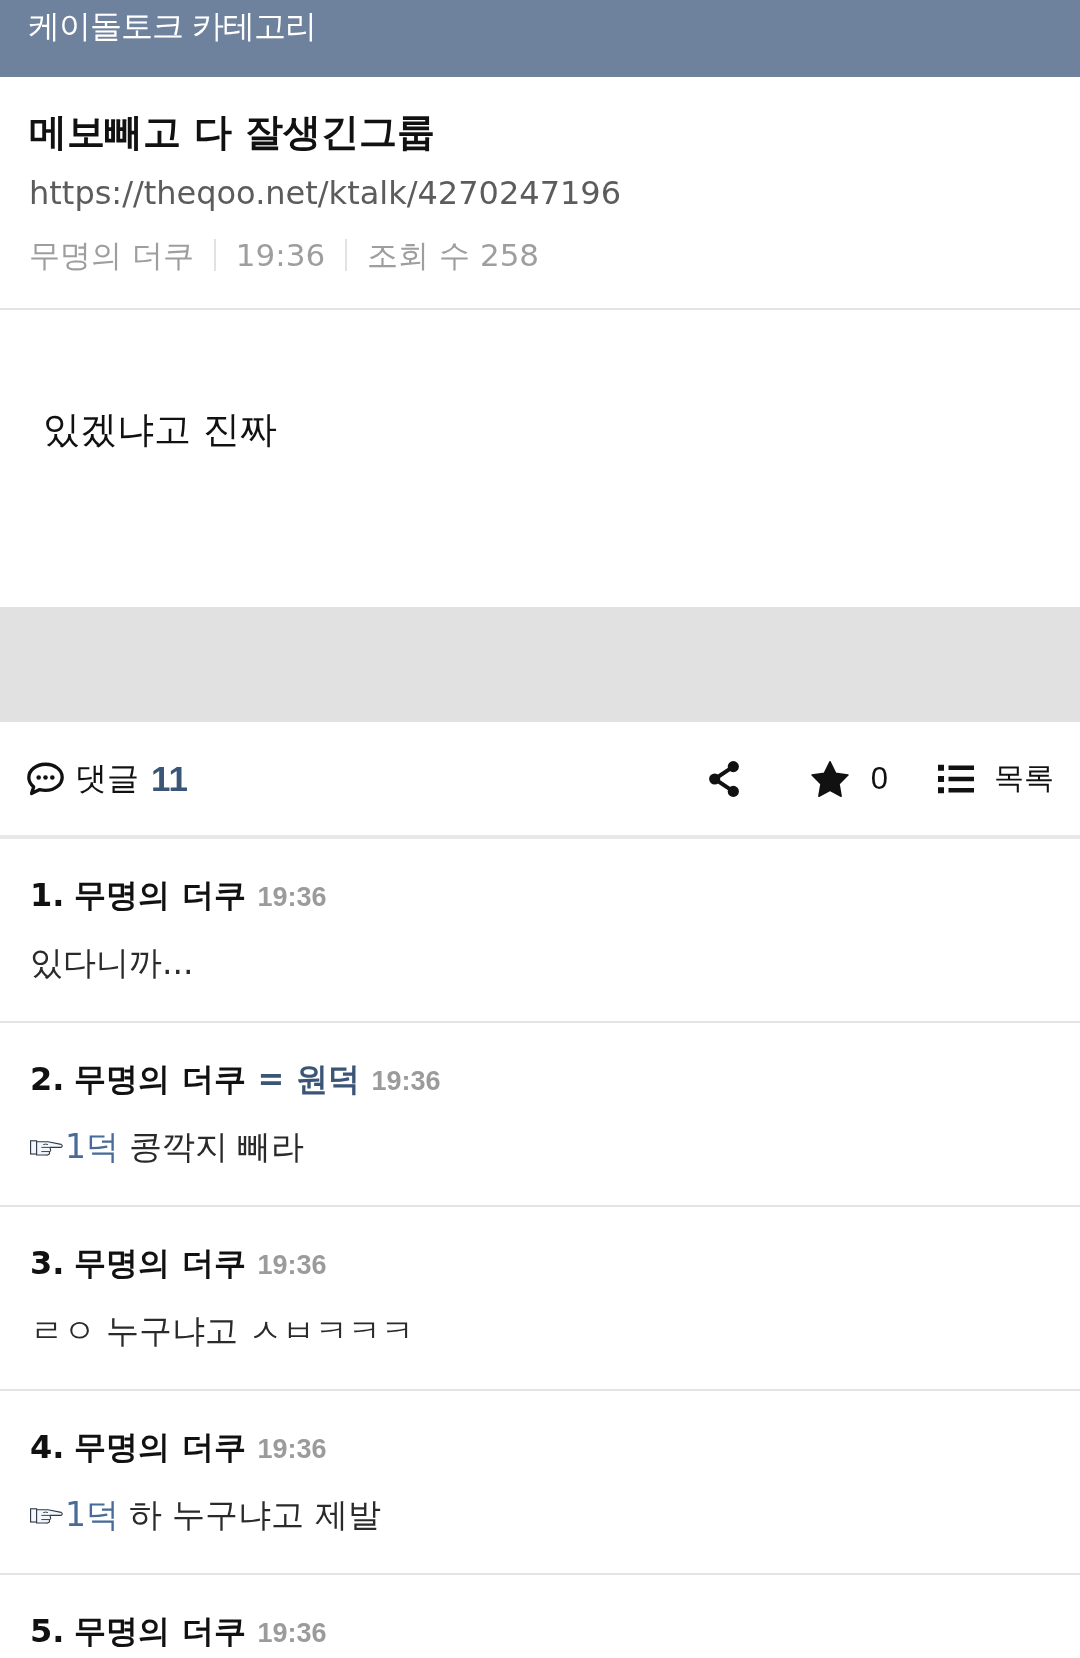  I want to click on favorite-button: 0, so click(849, 778).